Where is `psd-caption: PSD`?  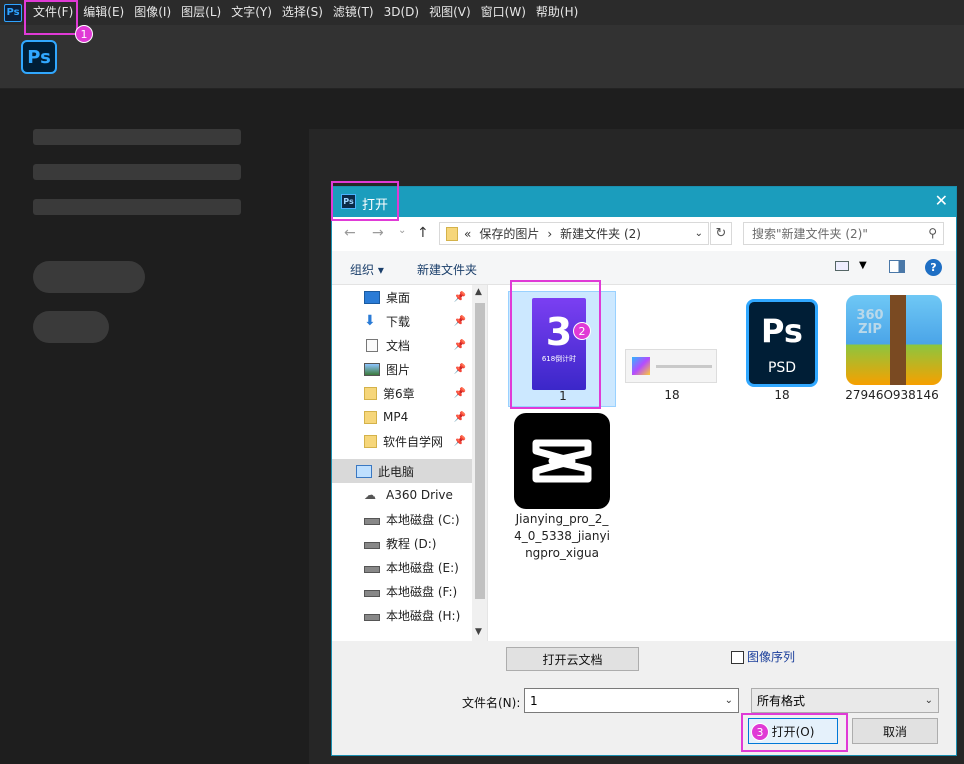
psd-caption: PSD is located at coordinates (782, 368).